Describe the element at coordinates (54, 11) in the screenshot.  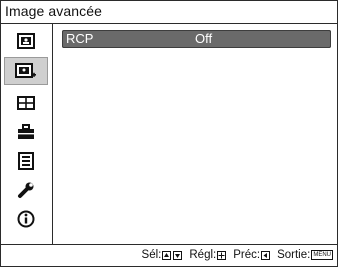
I see `menu-title: Image avancée` at that location.